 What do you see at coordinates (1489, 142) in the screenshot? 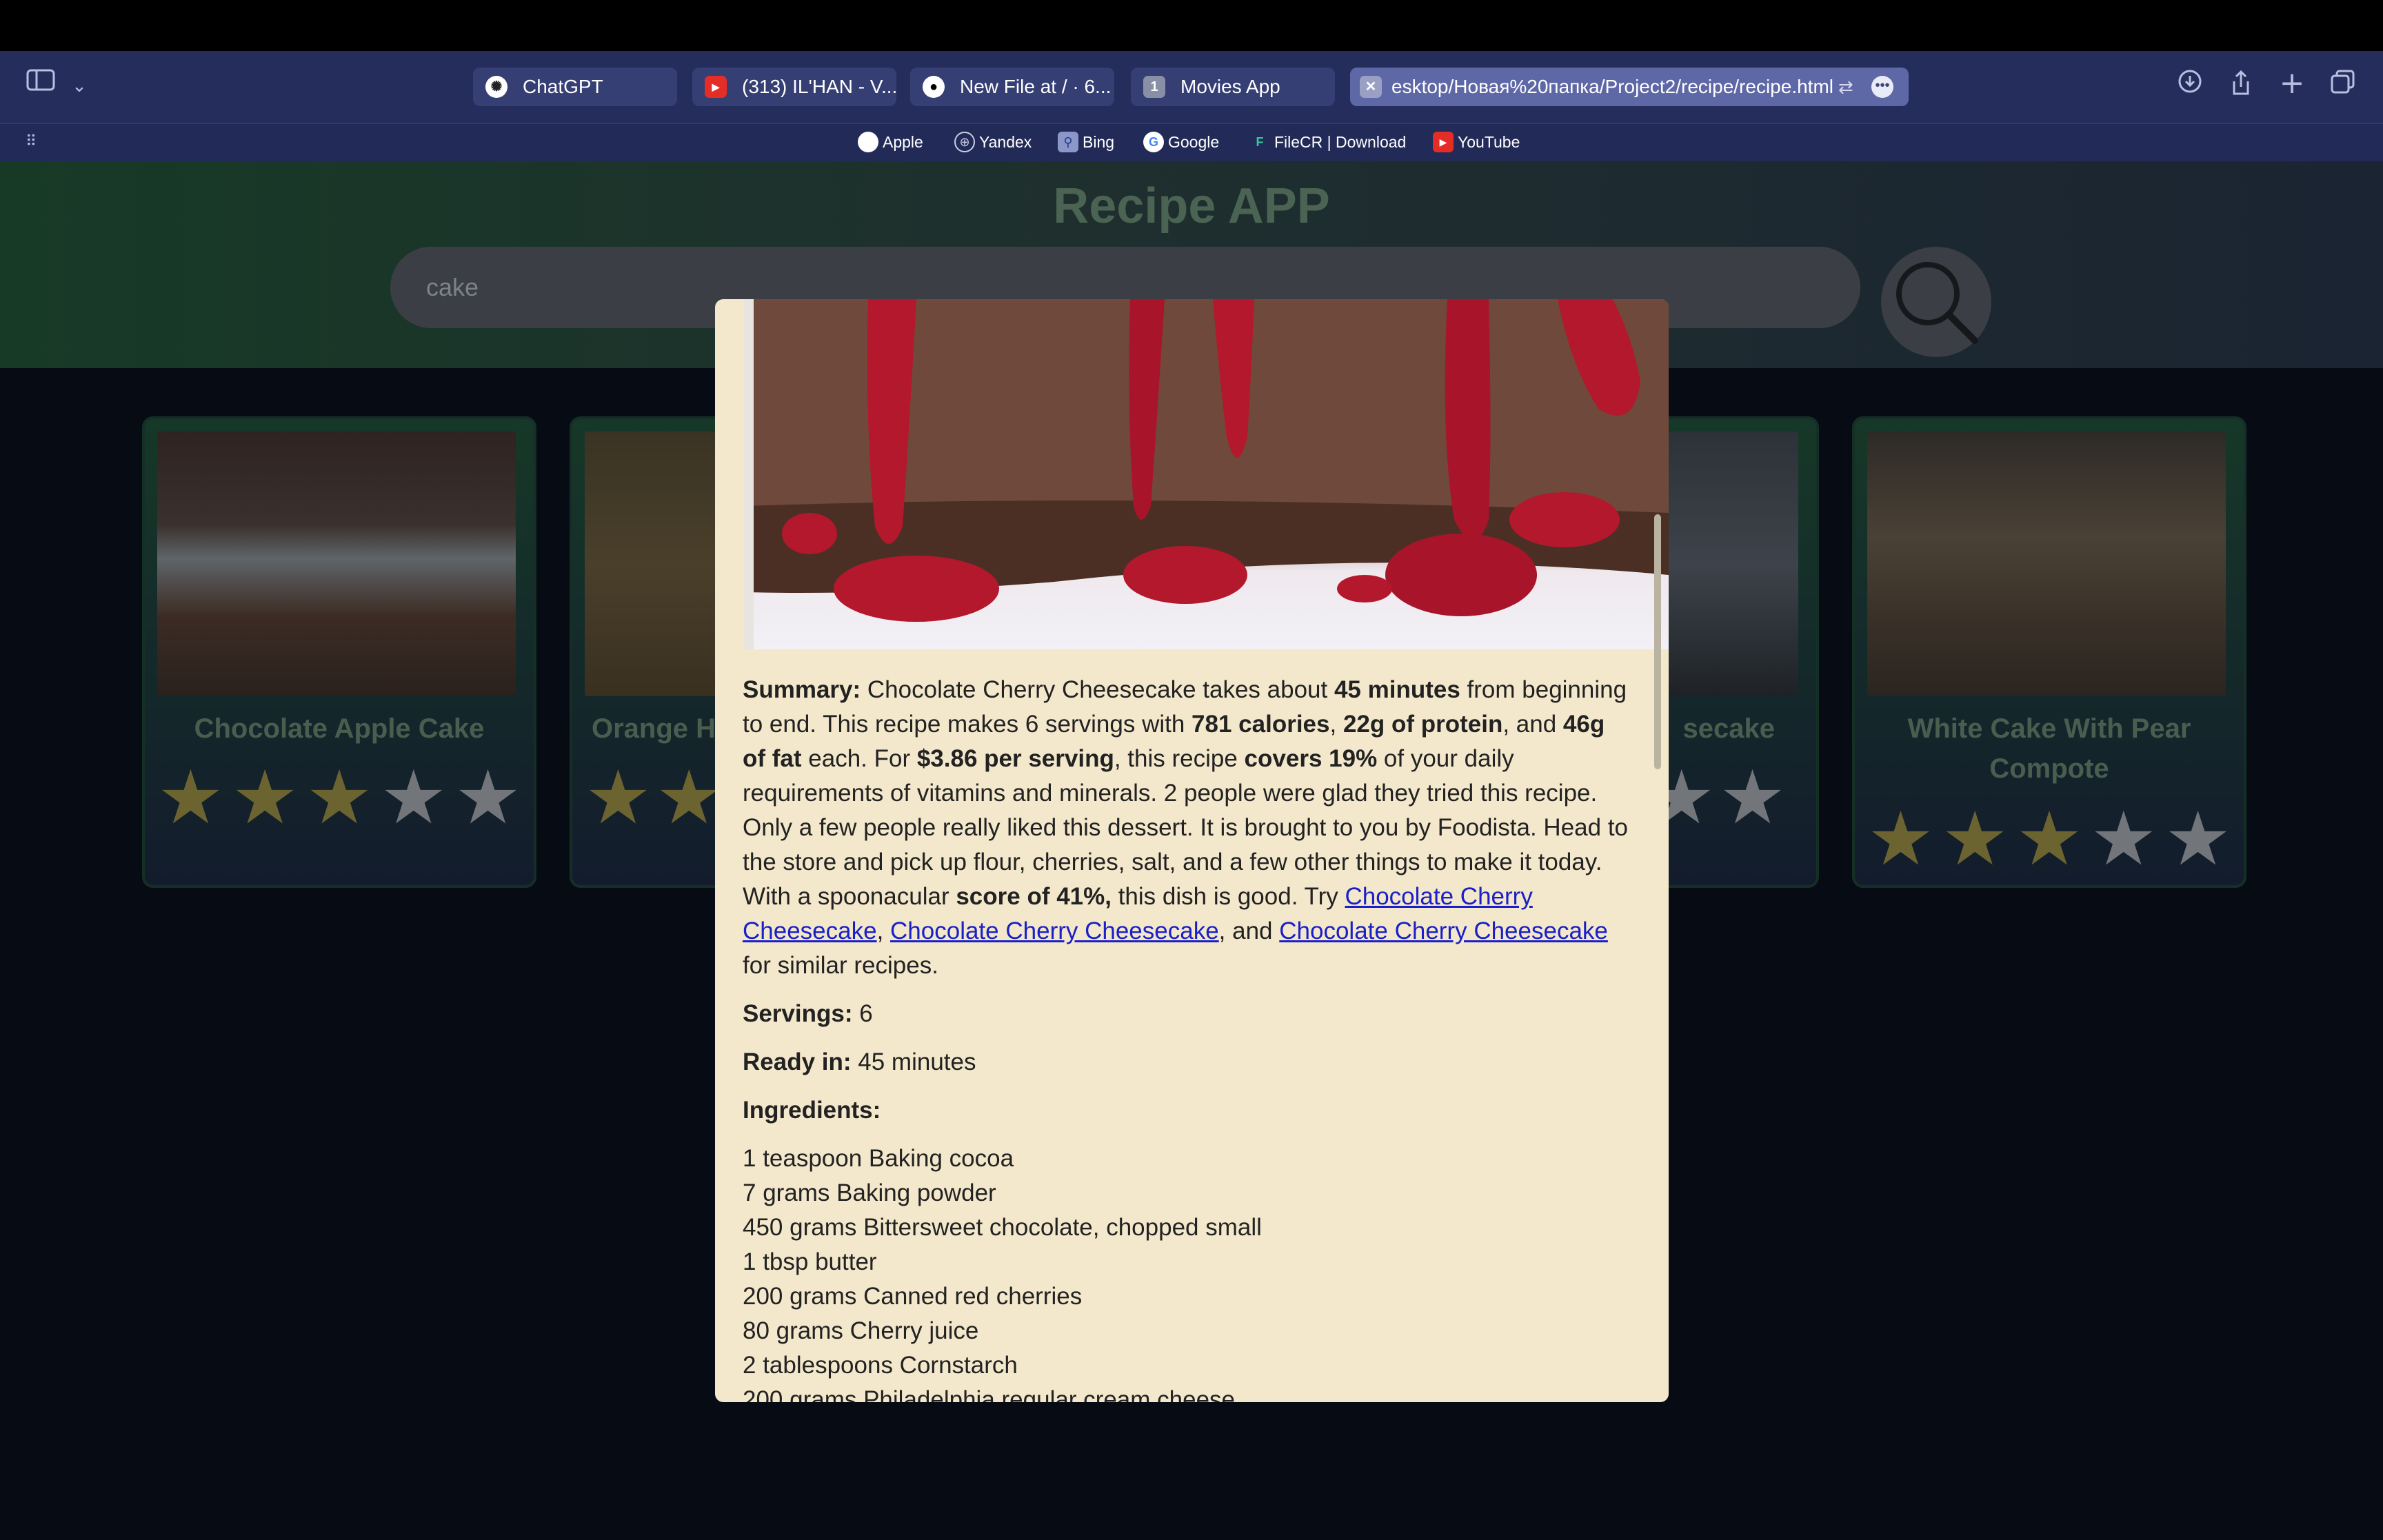
I see `bookmark-label: YouTube` at bounding box center [1489, 142].